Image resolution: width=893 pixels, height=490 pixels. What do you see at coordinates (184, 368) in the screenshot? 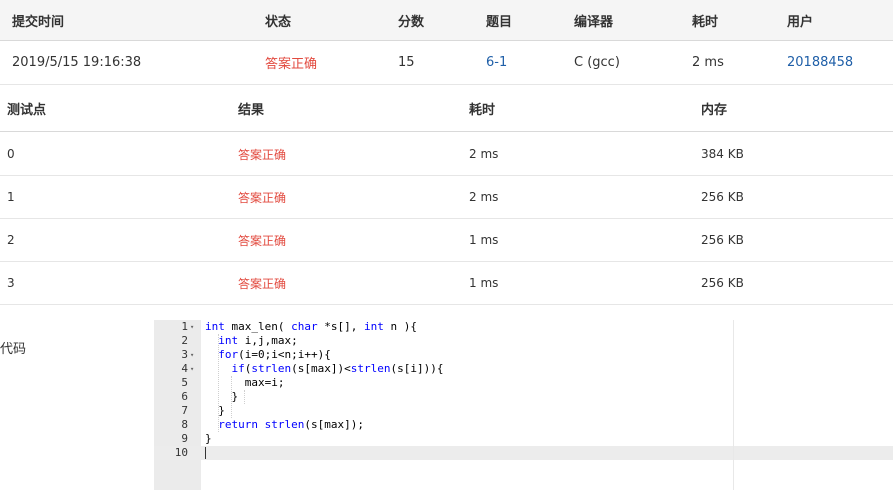
I see `line-number: 4` at bounding box center [184, 368].